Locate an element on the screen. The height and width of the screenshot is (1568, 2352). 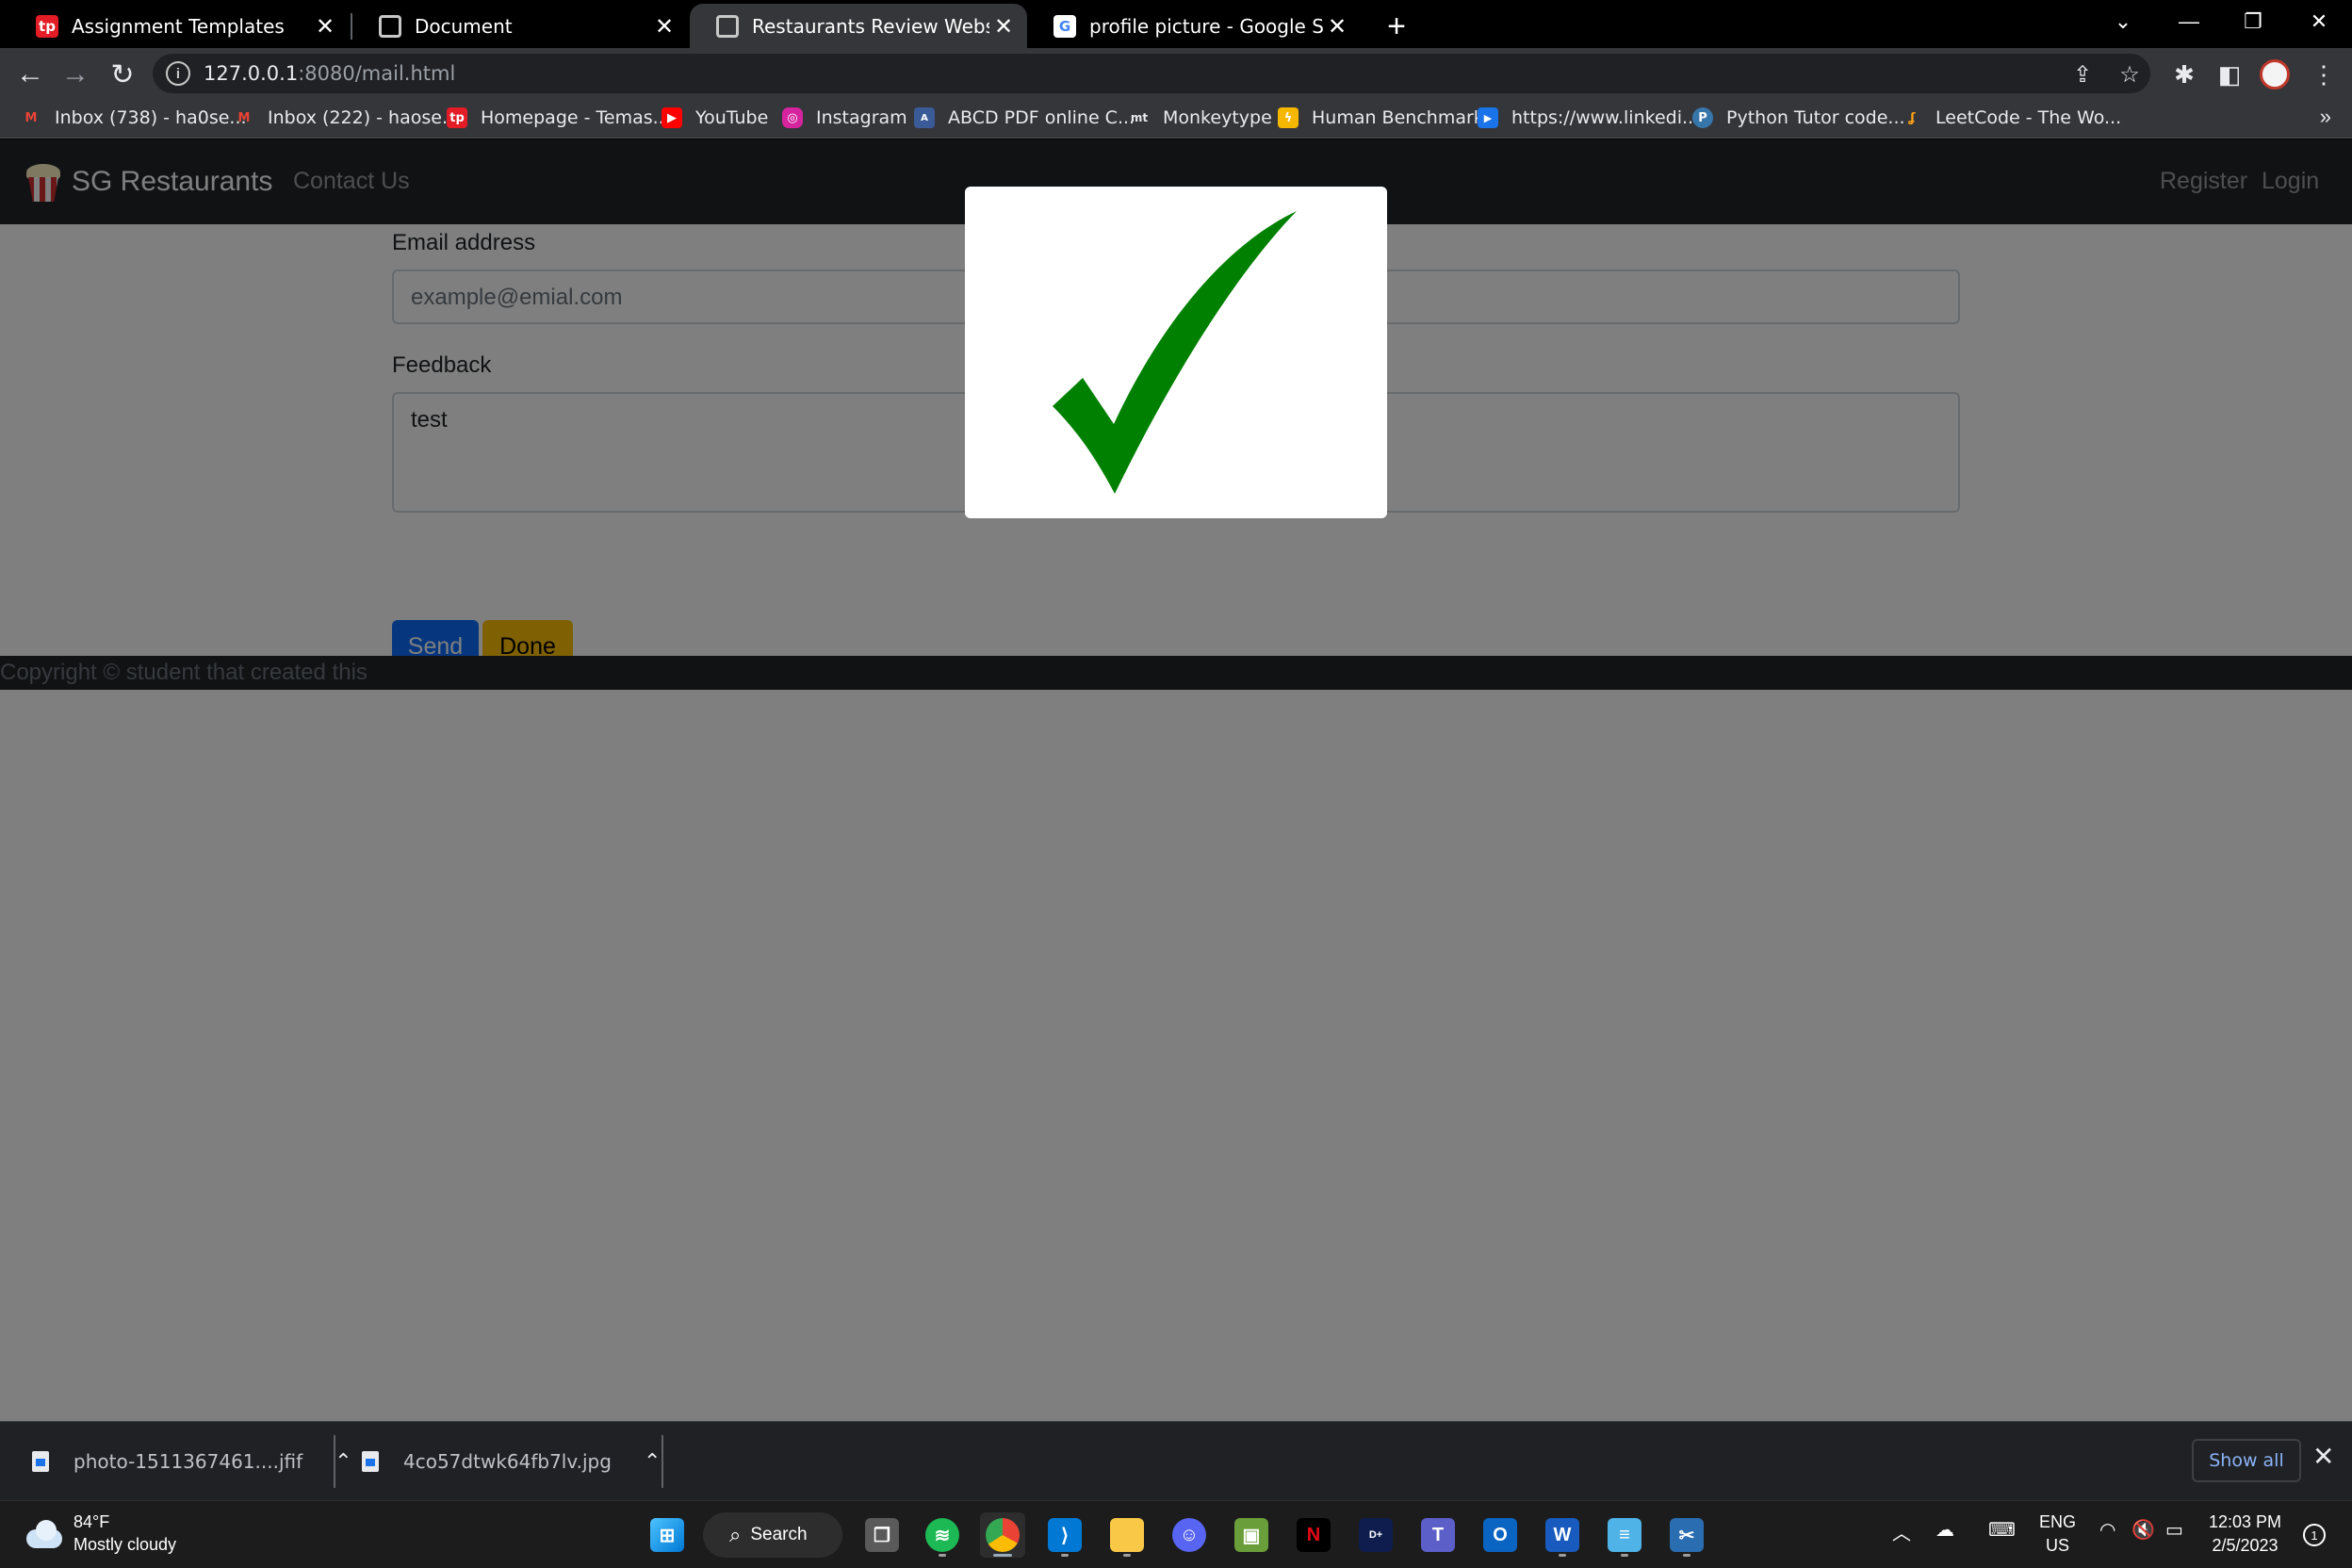
teams-app: T is located at coordinates (1438, 1535).